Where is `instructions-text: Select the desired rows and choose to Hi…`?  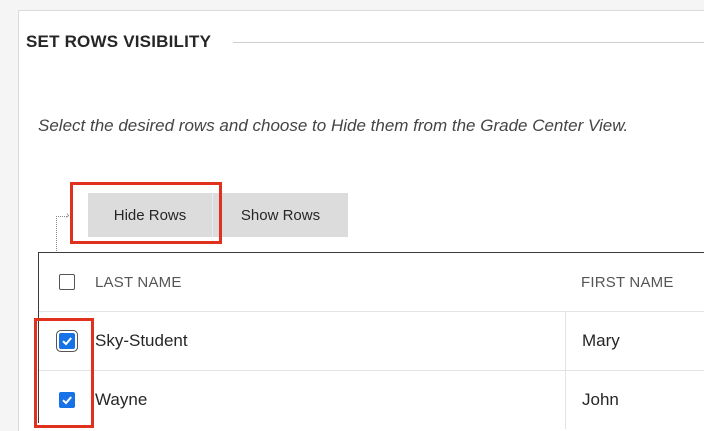 instructions-text: Select the desired rows and choose to Hi… is located at coordinates (333, 125).